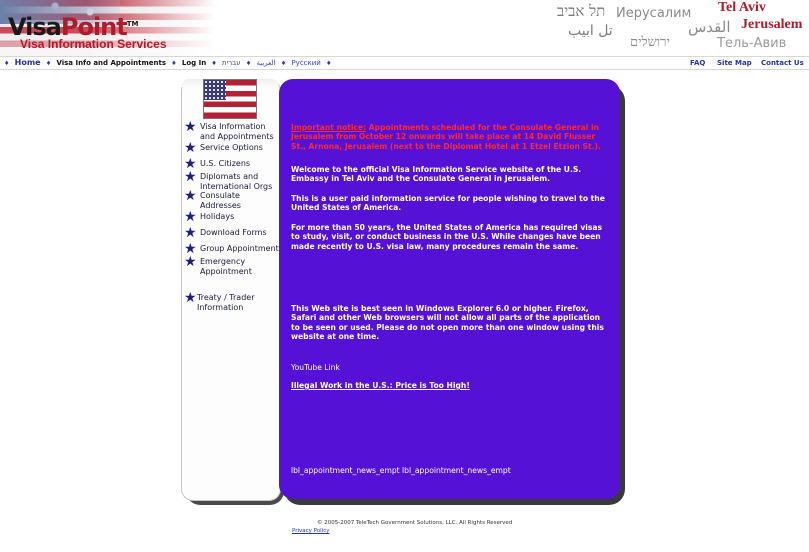 Image resolution: width=809 pixels, height=552 pixels. What do you see at coordinates (650, 42) in the screenshot?
I see `city-jerusalem-hebrew: ירושלים` at bounding box center [650, 42].